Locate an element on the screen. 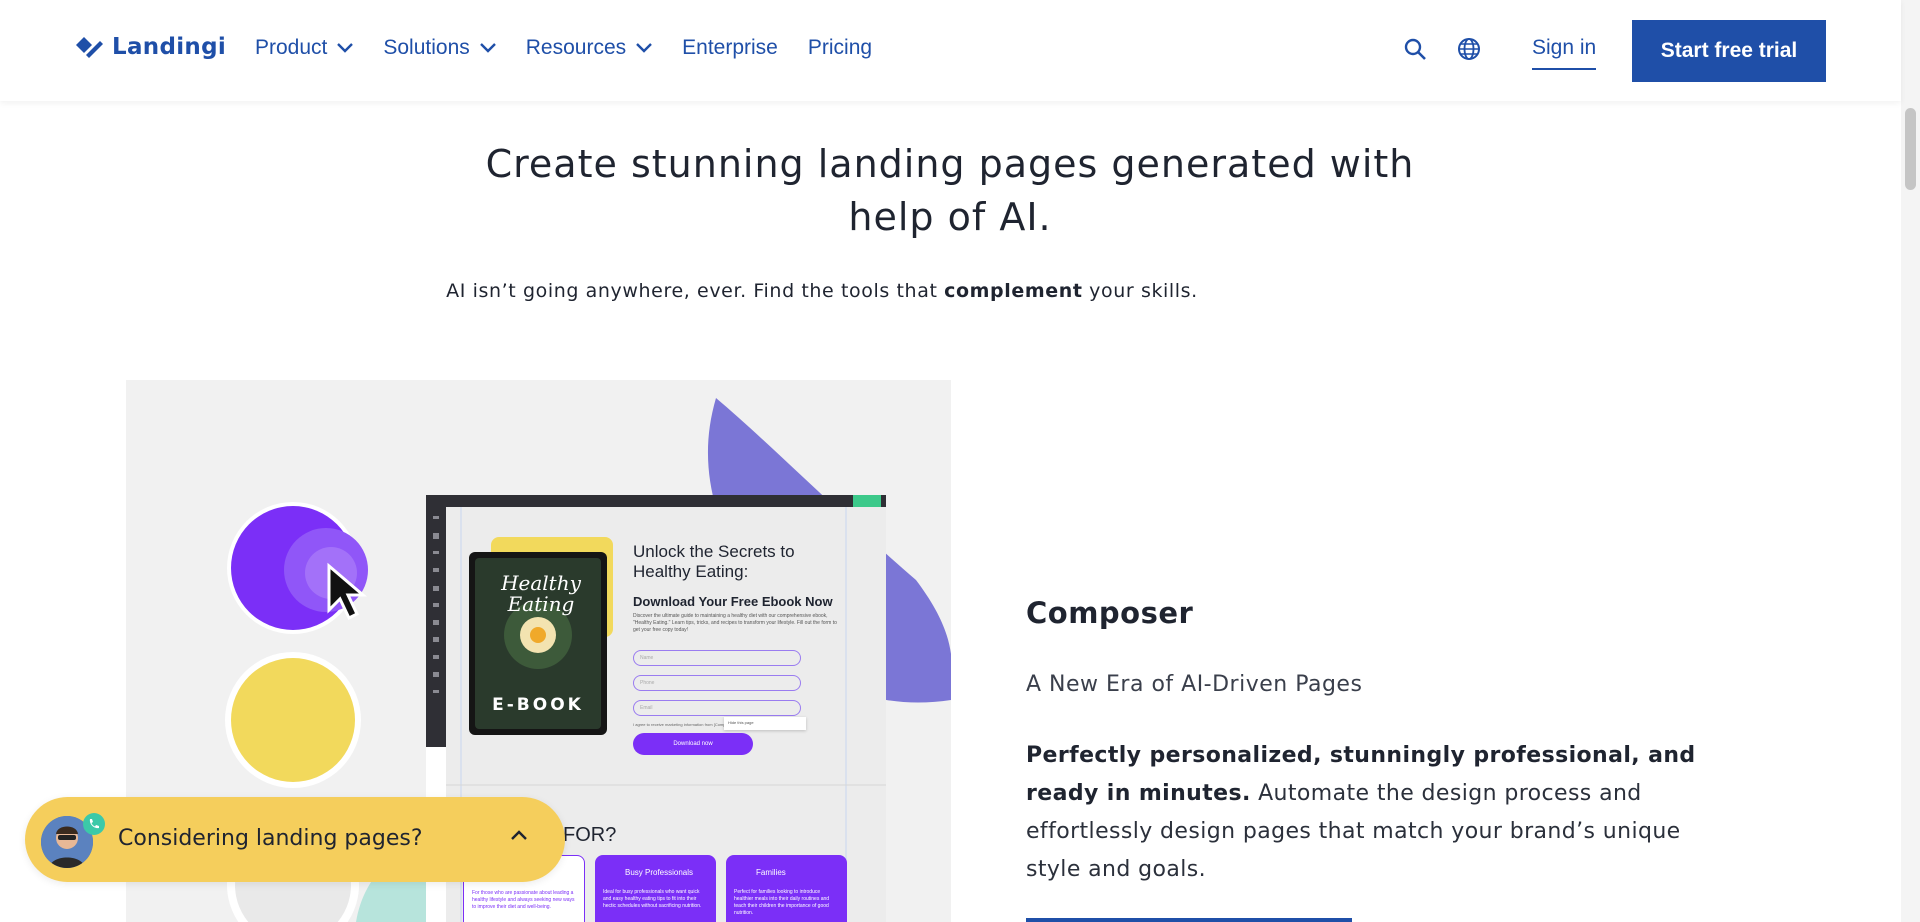 The image size is (1920, 922). mockup-subheadline: Download Your Free Ebook Now is located at coordinates (733, 601).